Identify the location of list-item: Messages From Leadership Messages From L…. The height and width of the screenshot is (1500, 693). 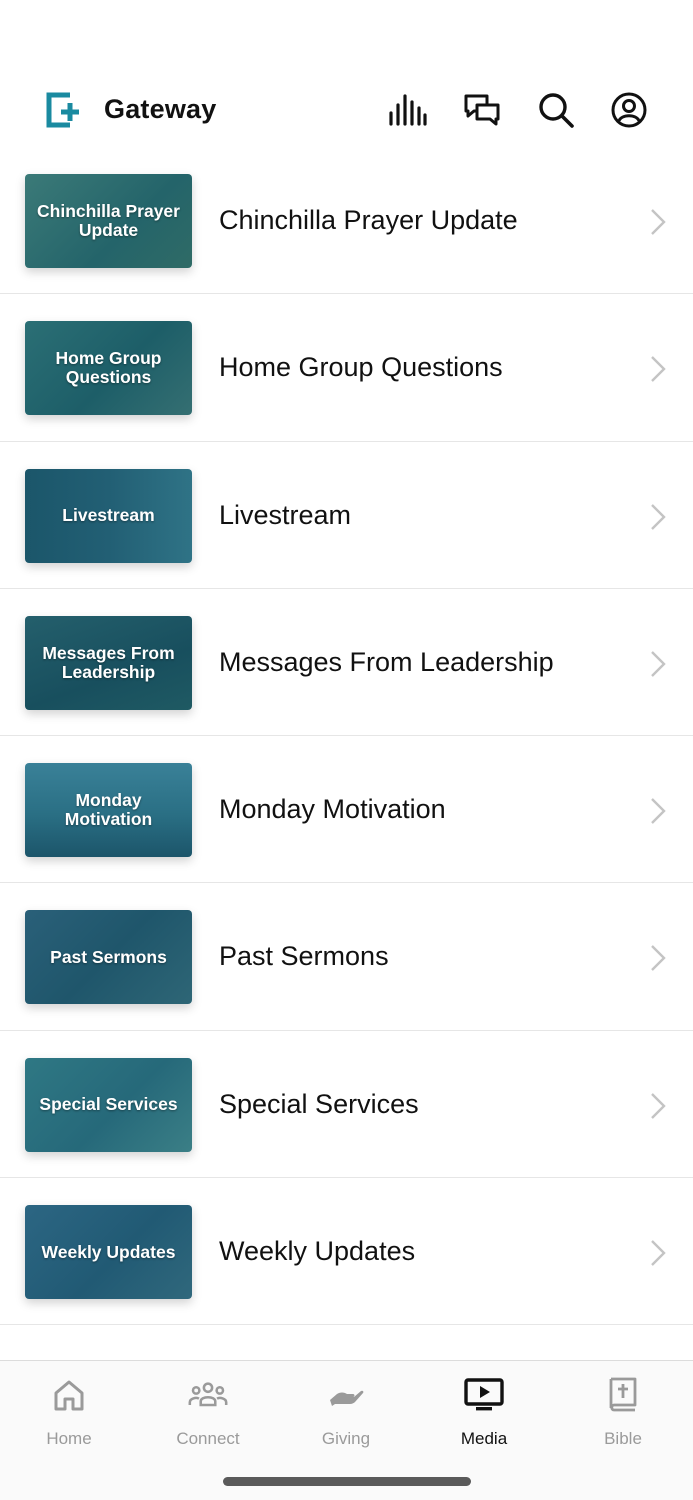
(346, 663).